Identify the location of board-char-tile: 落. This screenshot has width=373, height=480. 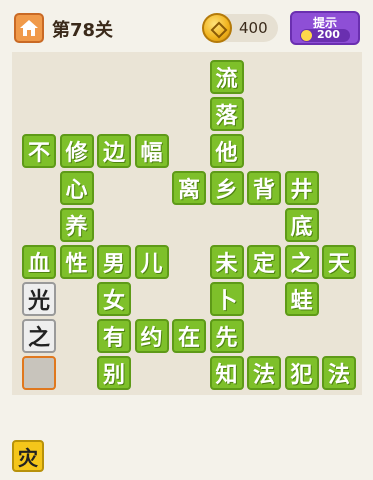
(226, 114).